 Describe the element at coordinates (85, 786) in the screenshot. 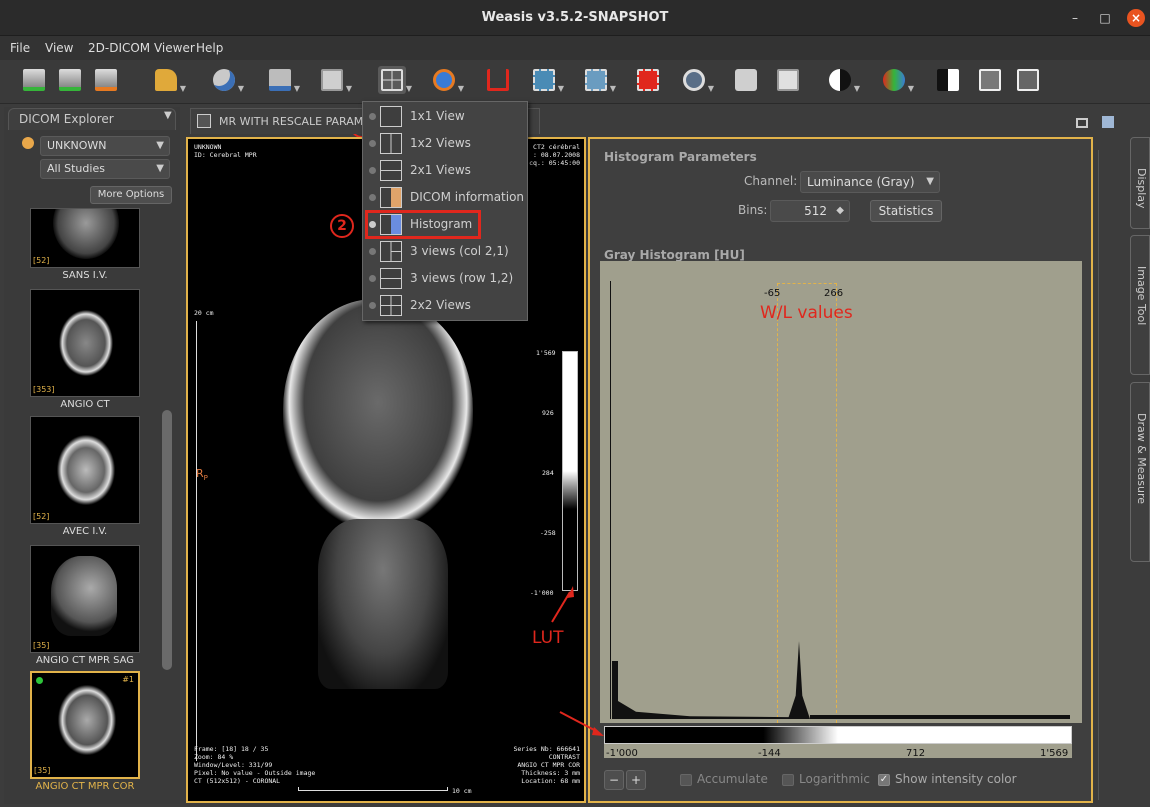

I see `series-label: ANGIO CT MPR COR` at that location.